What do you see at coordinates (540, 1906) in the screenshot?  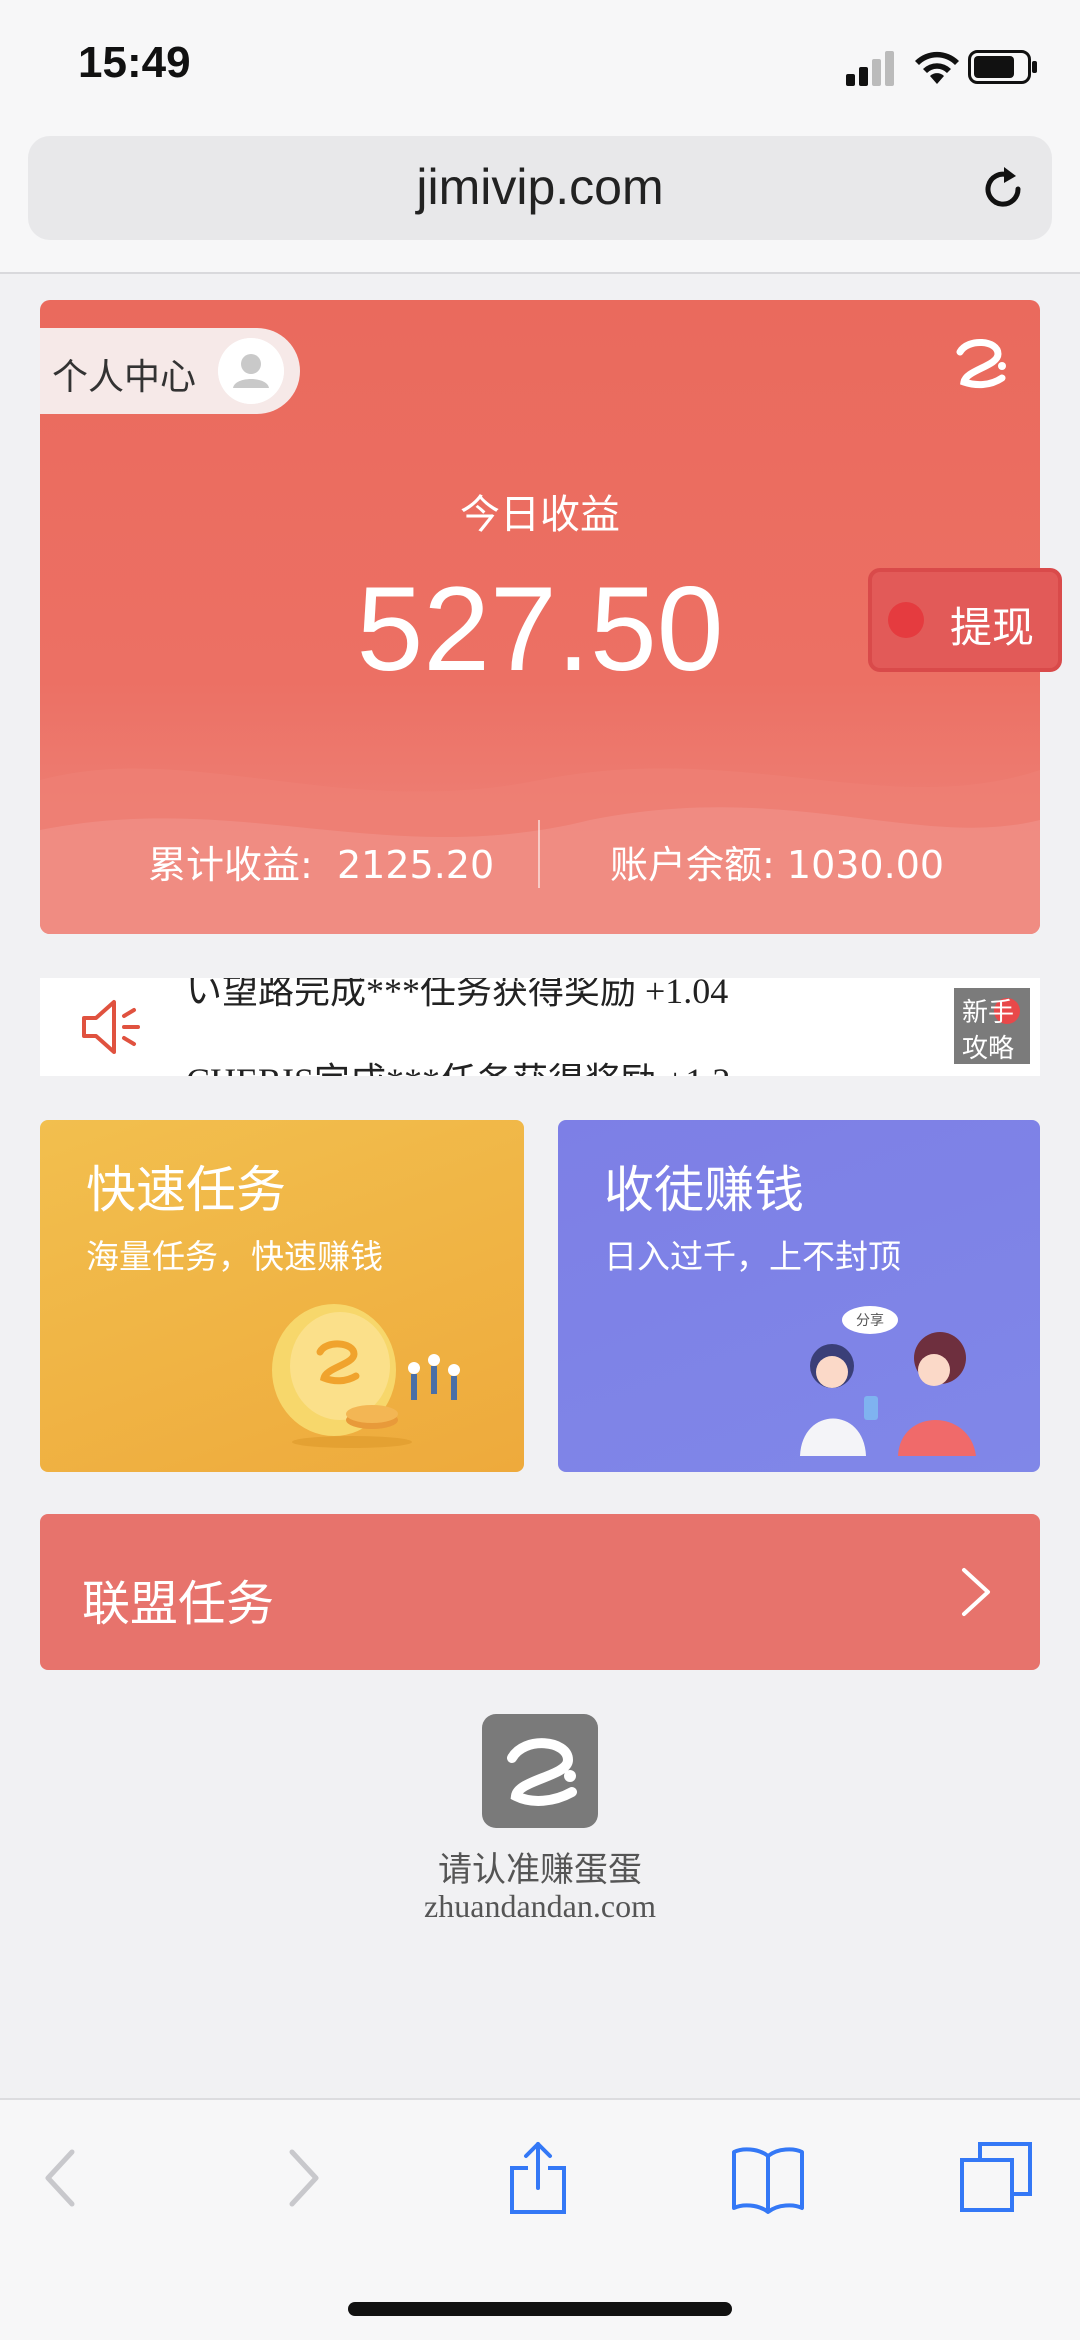 I see `brand-url: zhuandandan.com` at bounding box center [540, 1906].